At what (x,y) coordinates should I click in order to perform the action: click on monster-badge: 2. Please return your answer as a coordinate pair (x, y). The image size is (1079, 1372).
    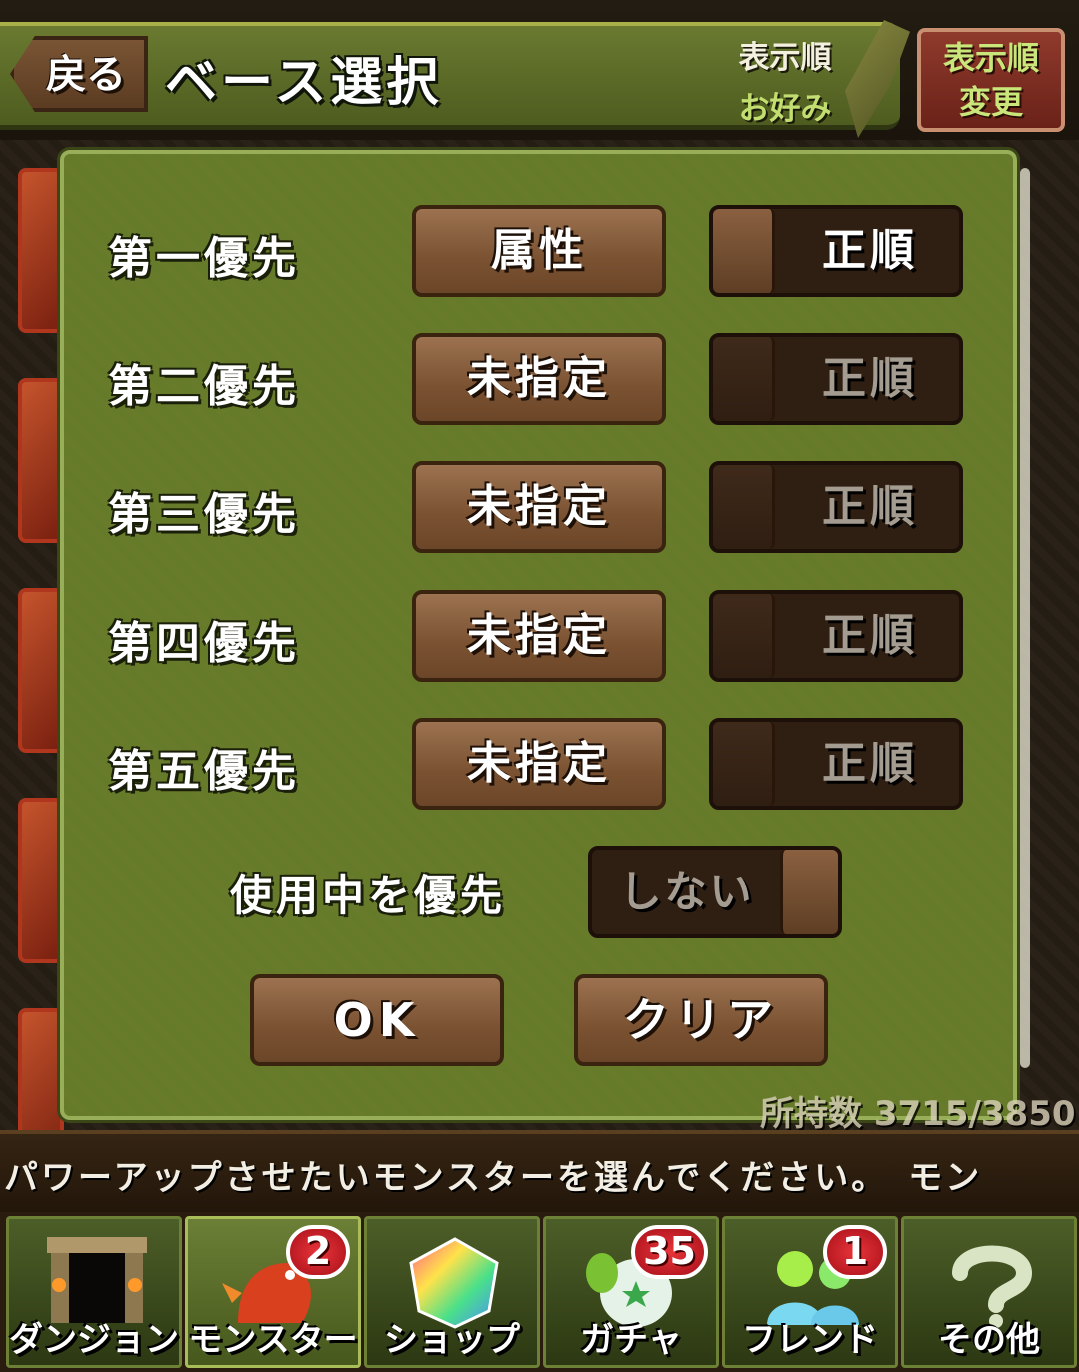
    Looking at the image, I should click on (318, 1252).